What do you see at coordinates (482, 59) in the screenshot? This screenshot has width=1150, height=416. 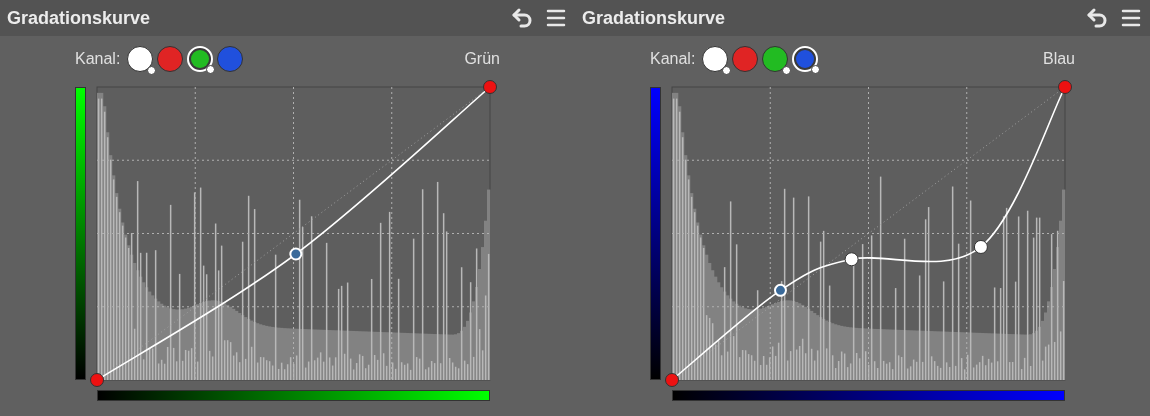 I see `channel-name: Grün` at bounding box center [482, 59].